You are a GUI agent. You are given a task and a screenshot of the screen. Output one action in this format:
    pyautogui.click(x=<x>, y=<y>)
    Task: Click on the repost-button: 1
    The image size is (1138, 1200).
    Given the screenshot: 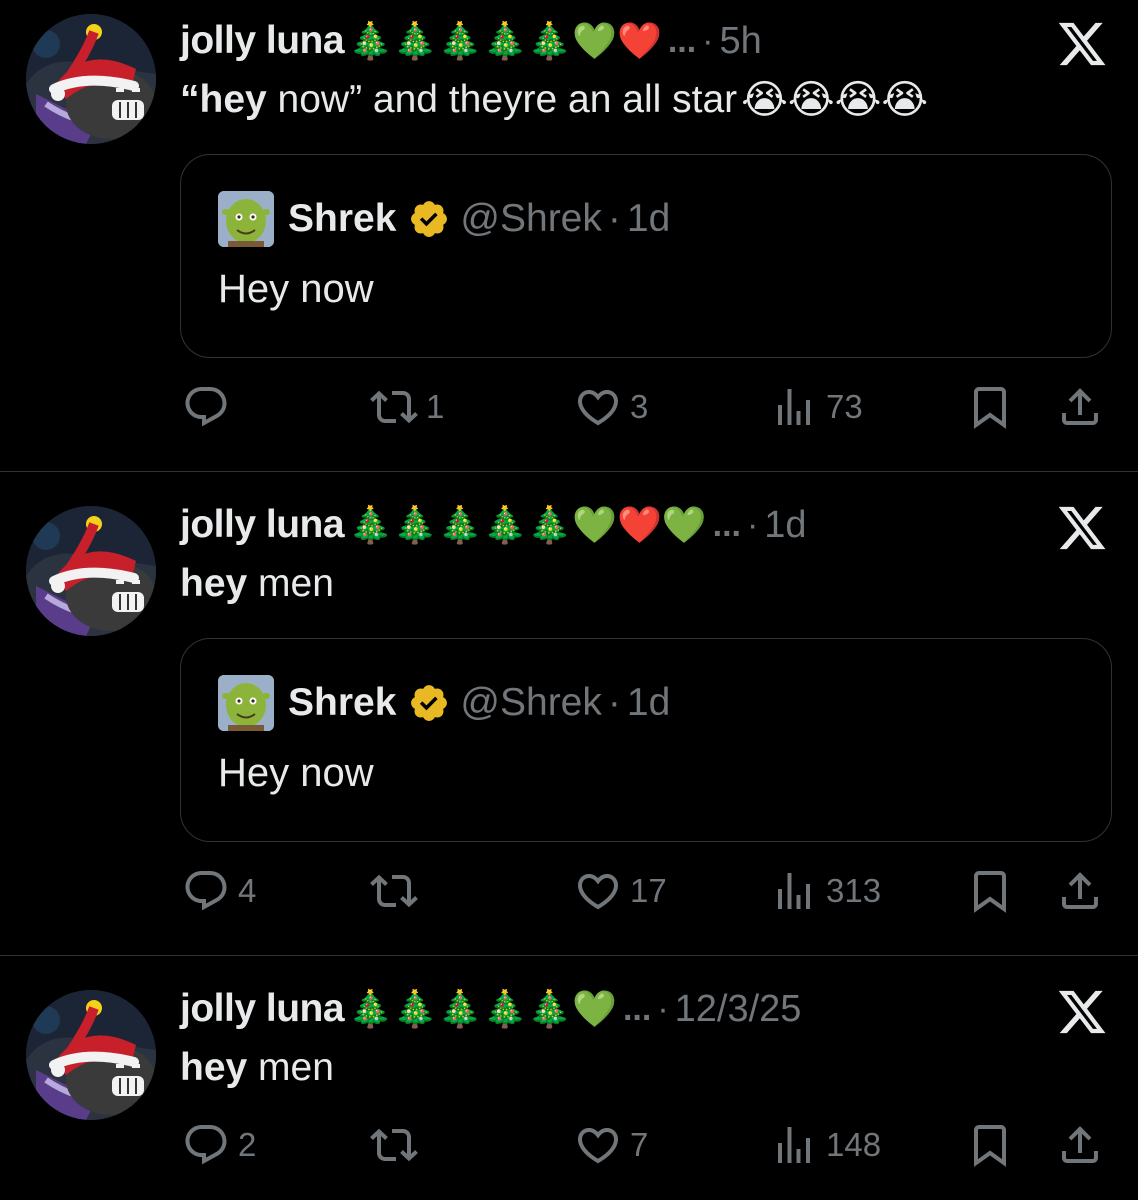 What is the action you would take?
    pyautogui.click(x=407, y=407)
    